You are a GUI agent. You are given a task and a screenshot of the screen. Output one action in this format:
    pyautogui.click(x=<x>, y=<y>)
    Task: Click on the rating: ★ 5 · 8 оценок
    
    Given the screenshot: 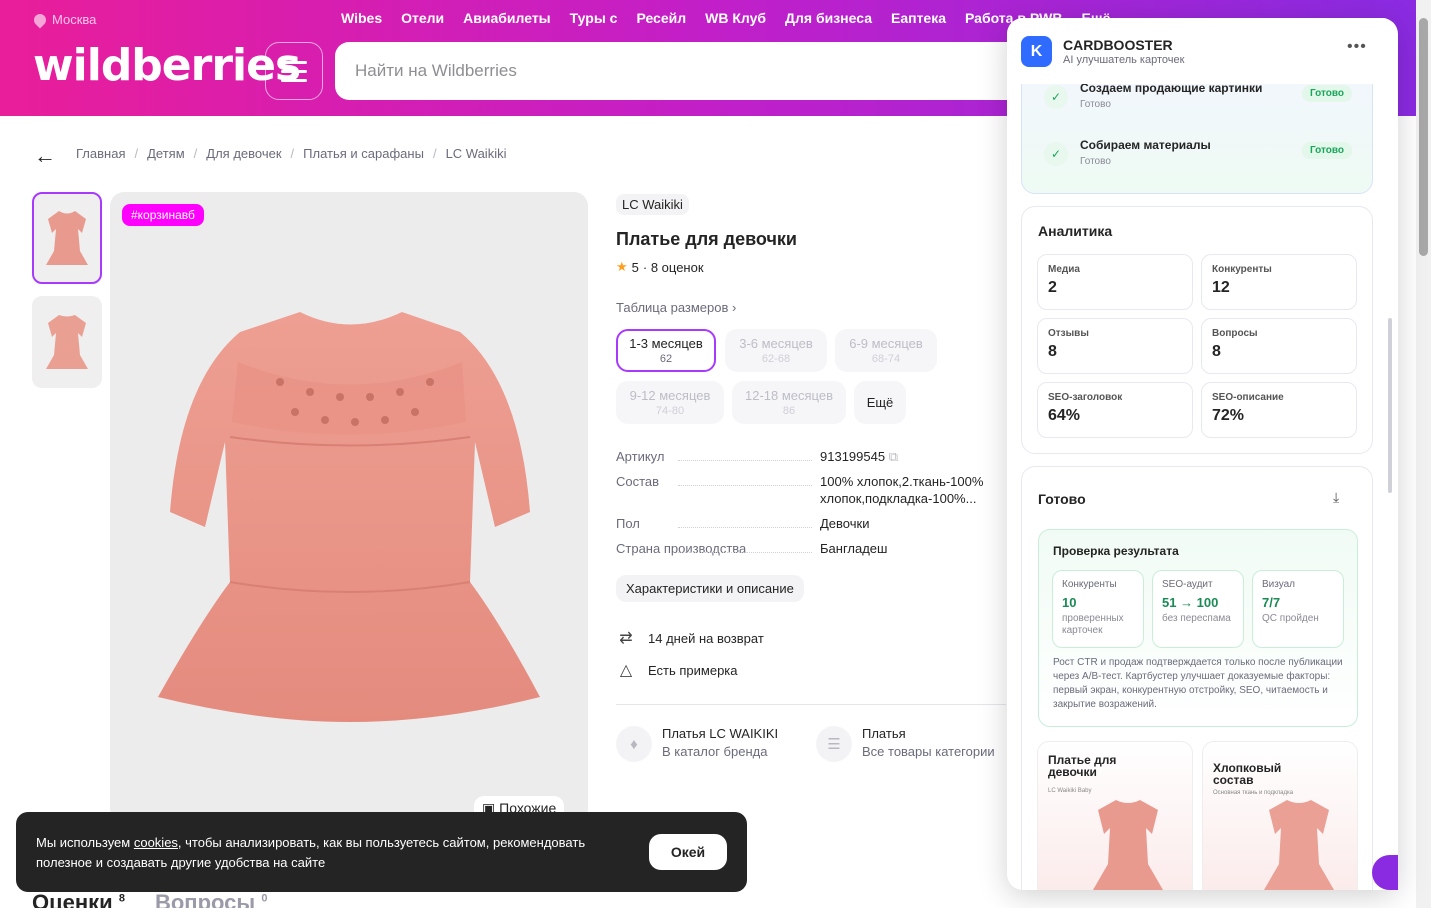 What is the action you would take?
    pyautogui.click(x=660, y=267)
    